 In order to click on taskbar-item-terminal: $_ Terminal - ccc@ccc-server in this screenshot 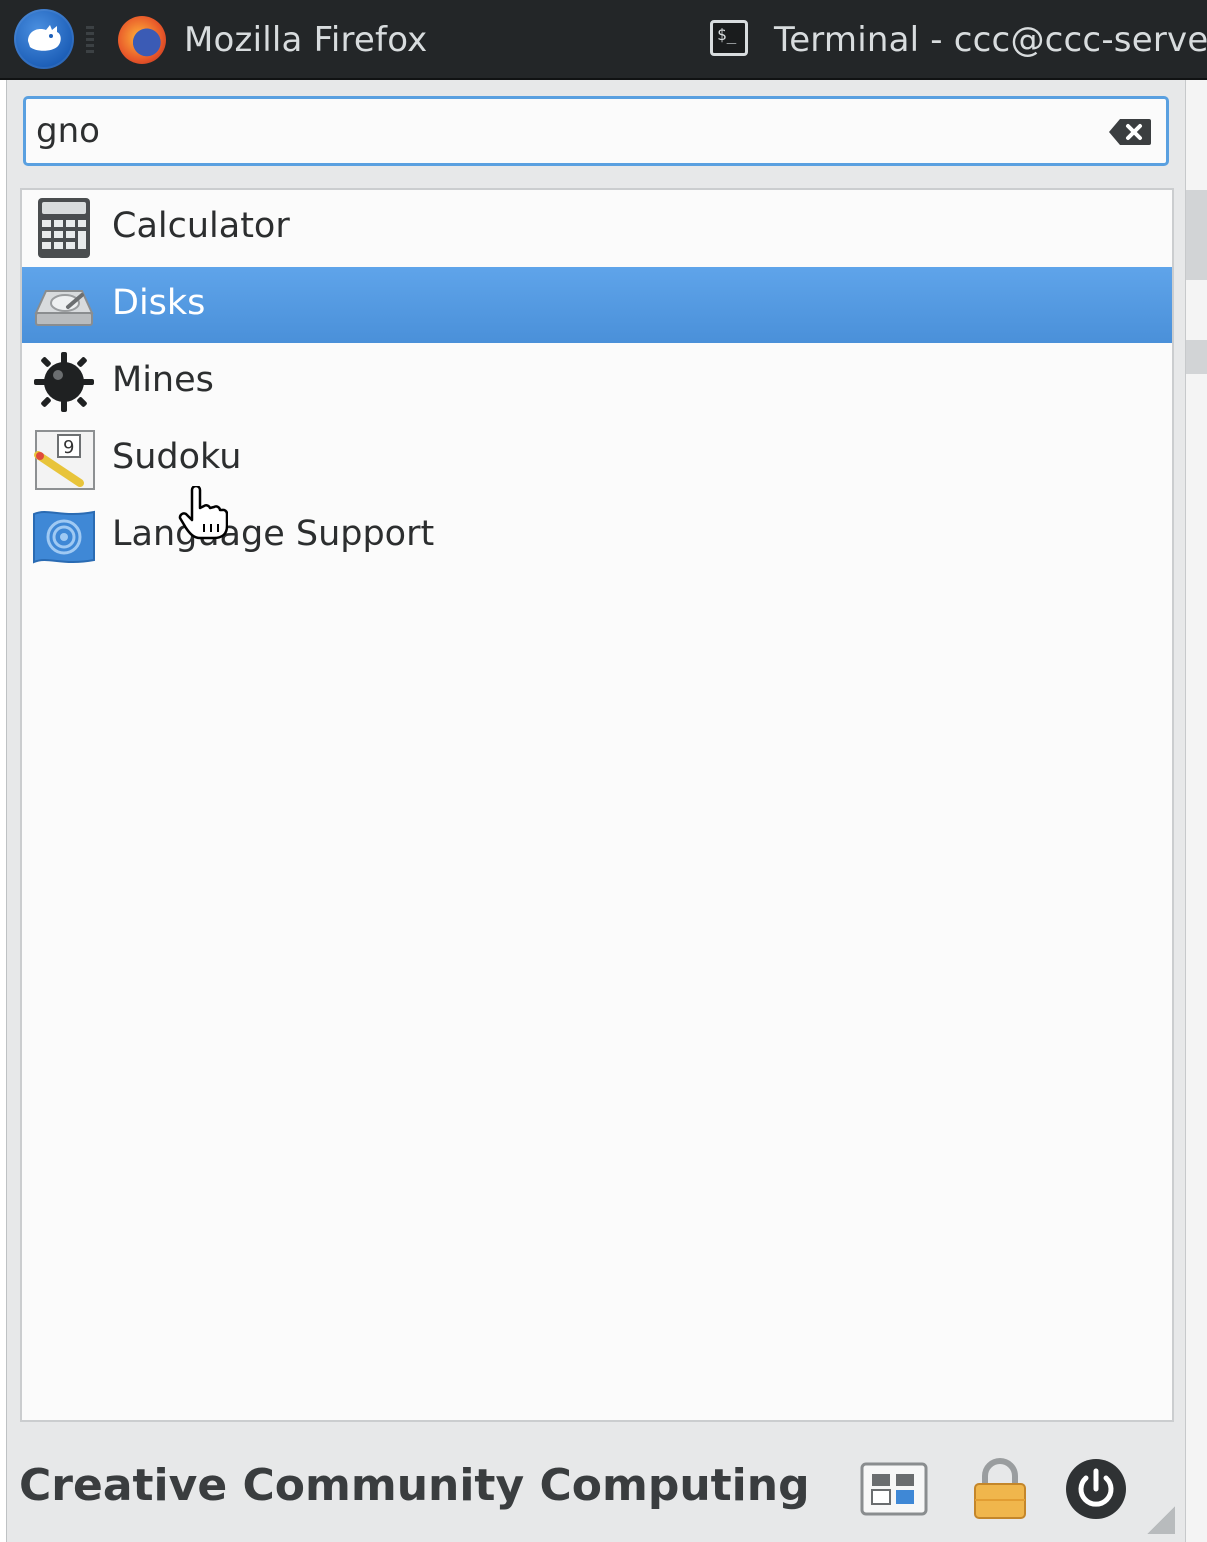, I will do `click(953, 39)`.